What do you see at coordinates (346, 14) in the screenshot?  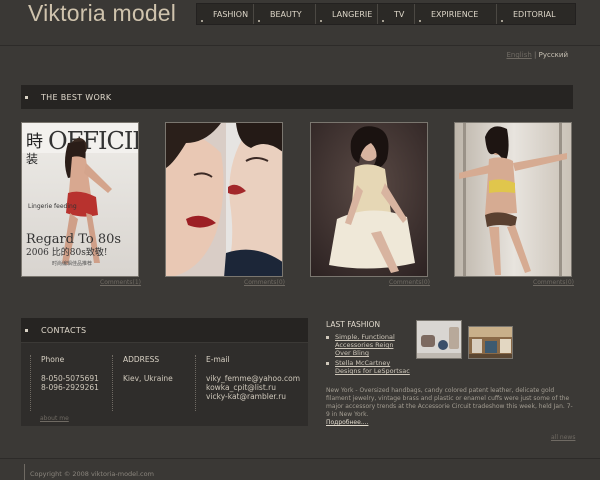 I see `nav-item-langerie: LANGERIE` at bounding box center [346, 14].